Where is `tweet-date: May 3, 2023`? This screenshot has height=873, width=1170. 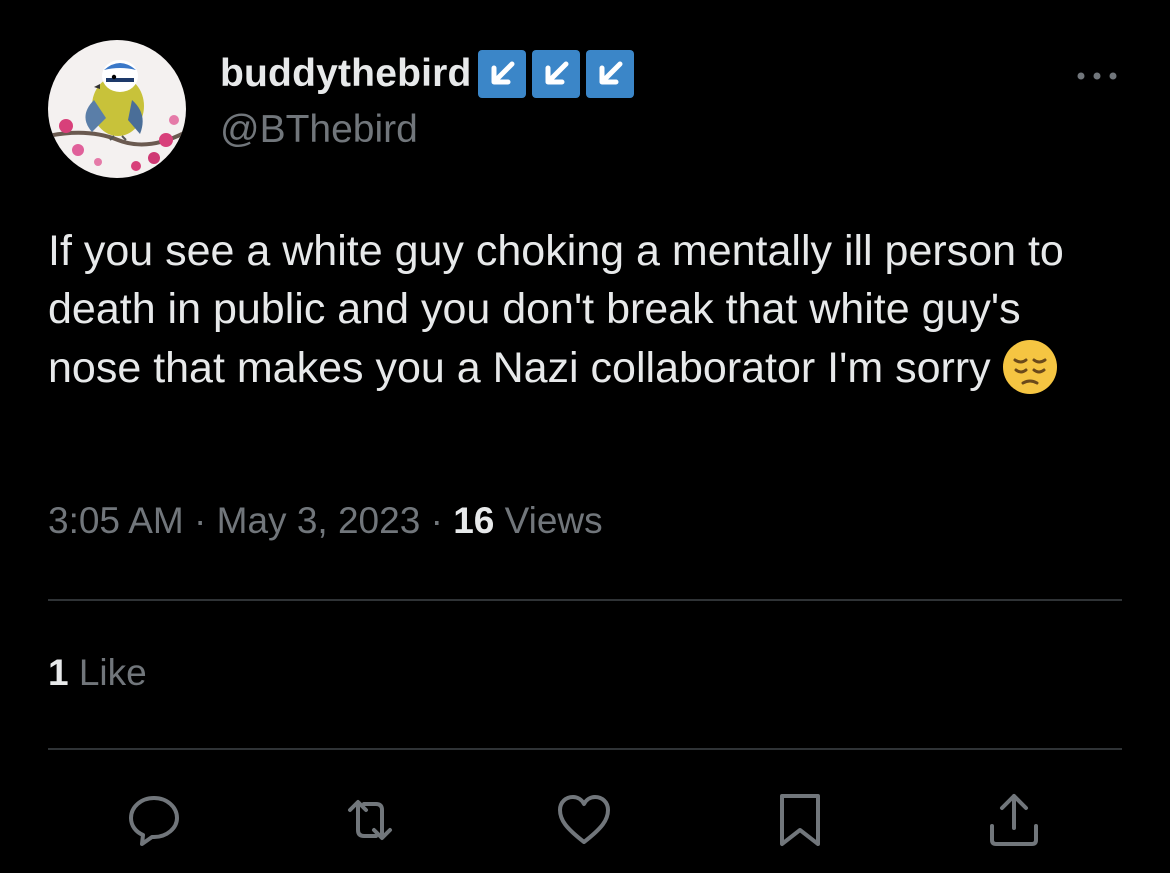
tweet-date: May 3, 2023 is located at coordinates (319, 520).